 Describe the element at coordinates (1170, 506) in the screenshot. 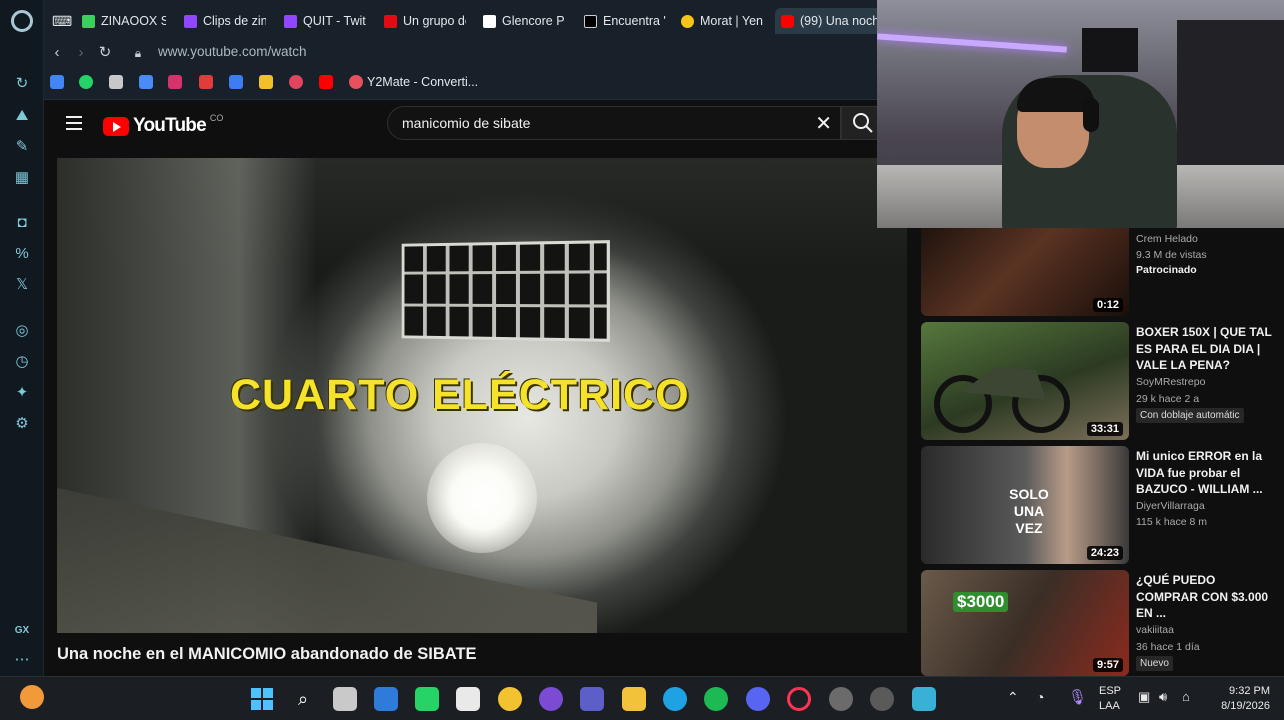

I see `channel-name: DiyerVillarraga` at that location.